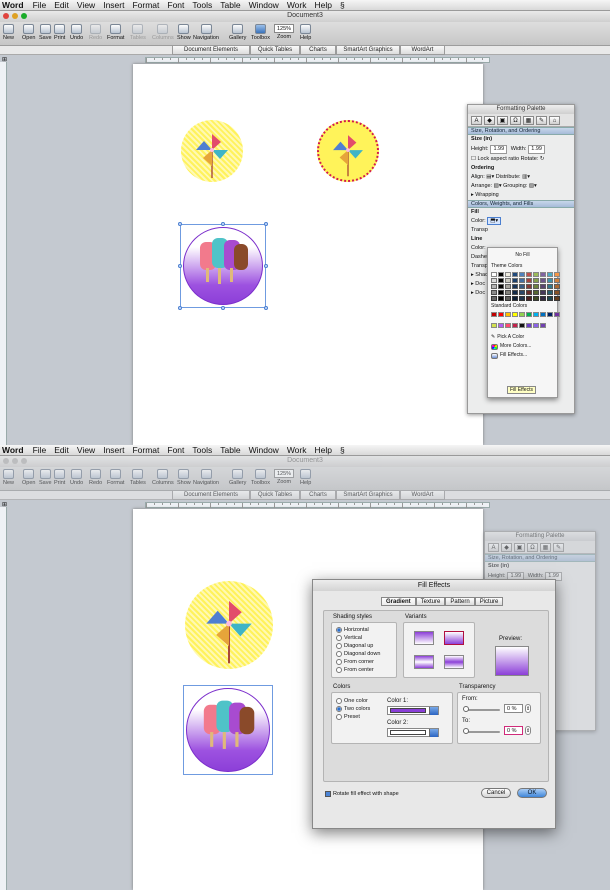  Describe the element at coordinates (211, 495) in the screenshot. I see `ribbon-tab-document-elements: Document Elements` at that location.